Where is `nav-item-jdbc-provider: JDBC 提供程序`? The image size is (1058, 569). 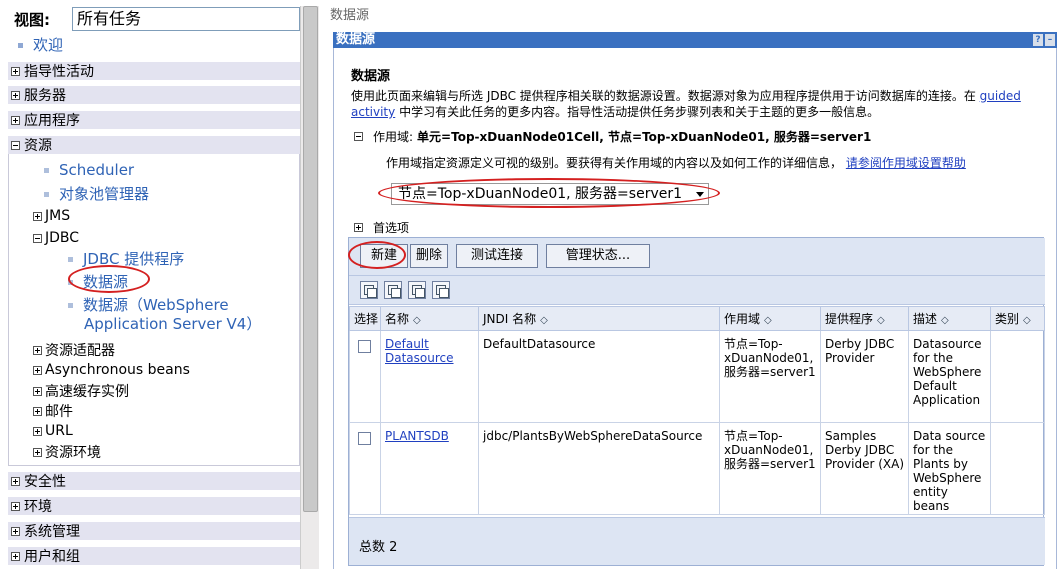
nav-item-jdbc-provider: JDBC 提供程序 is located at coordinates (126, 258).